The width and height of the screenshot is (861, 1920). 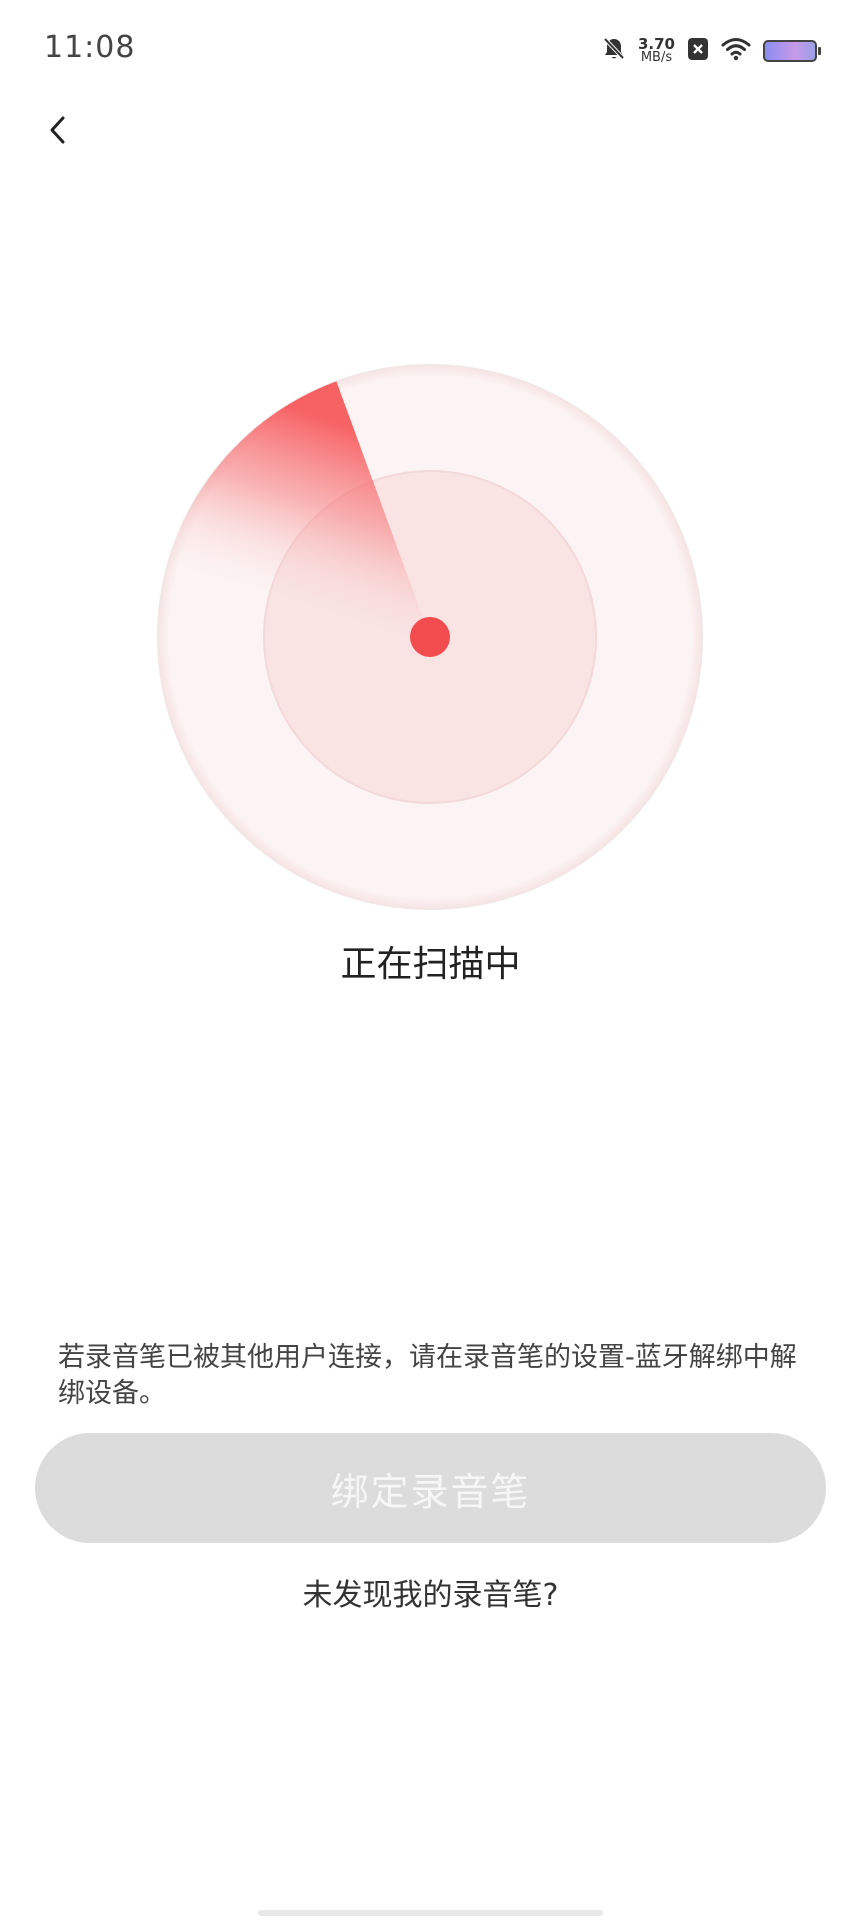 What do you see at coordinates (430, 1592) in the screenshot?
I see `recorder-not-found-link: 未发现我的录音笔?` at bounding box center [430, 1592].